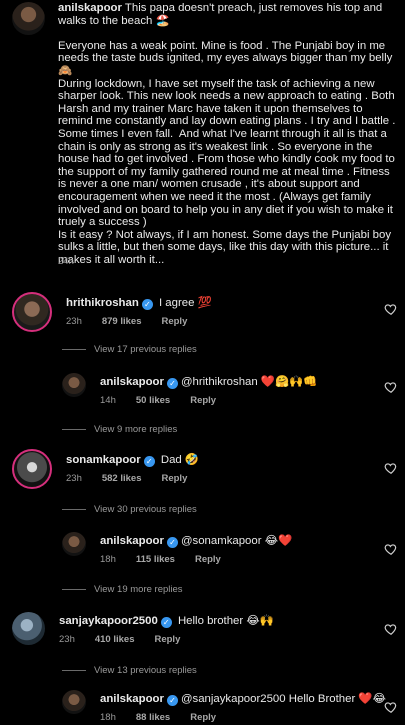  Describe the element at coordinates (145, 670) in the screenshot. I see `view-replies-label: View 13 previous replies` at that location.